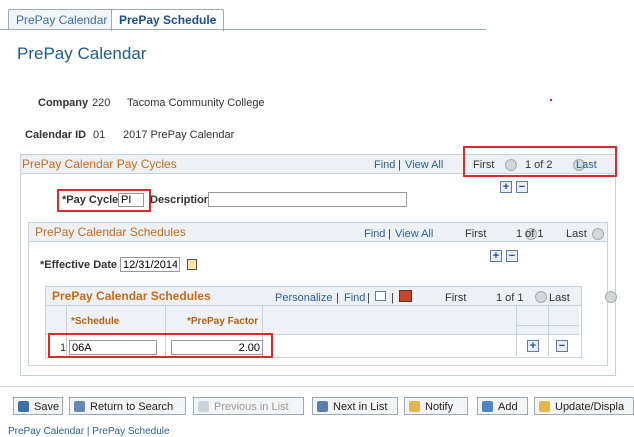  I want to click on download-icon, so click(405, 296).